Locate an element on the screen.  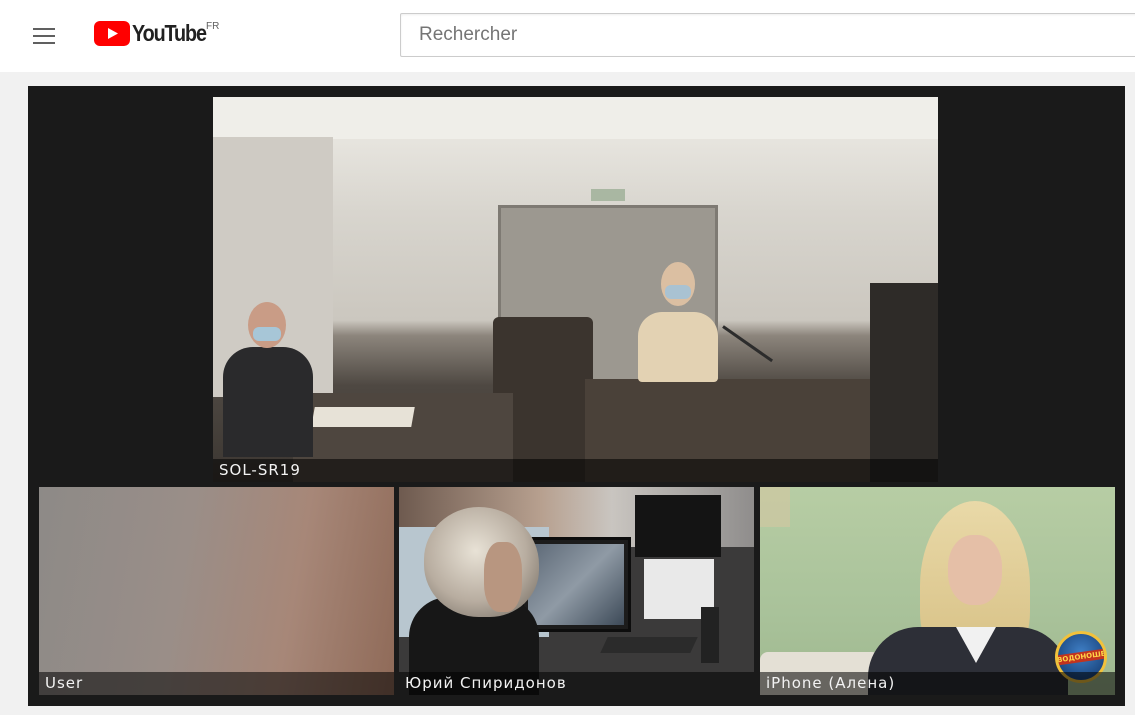
microphone is located at coordinates (748, 344).